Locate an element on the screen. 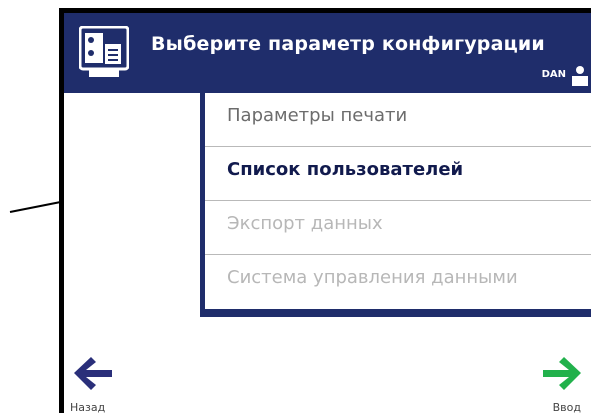 Image resolution: width=591 pixels, height=413 pixels. menu-item-user-list: Список пользователей is located at coordinates (398, 174).